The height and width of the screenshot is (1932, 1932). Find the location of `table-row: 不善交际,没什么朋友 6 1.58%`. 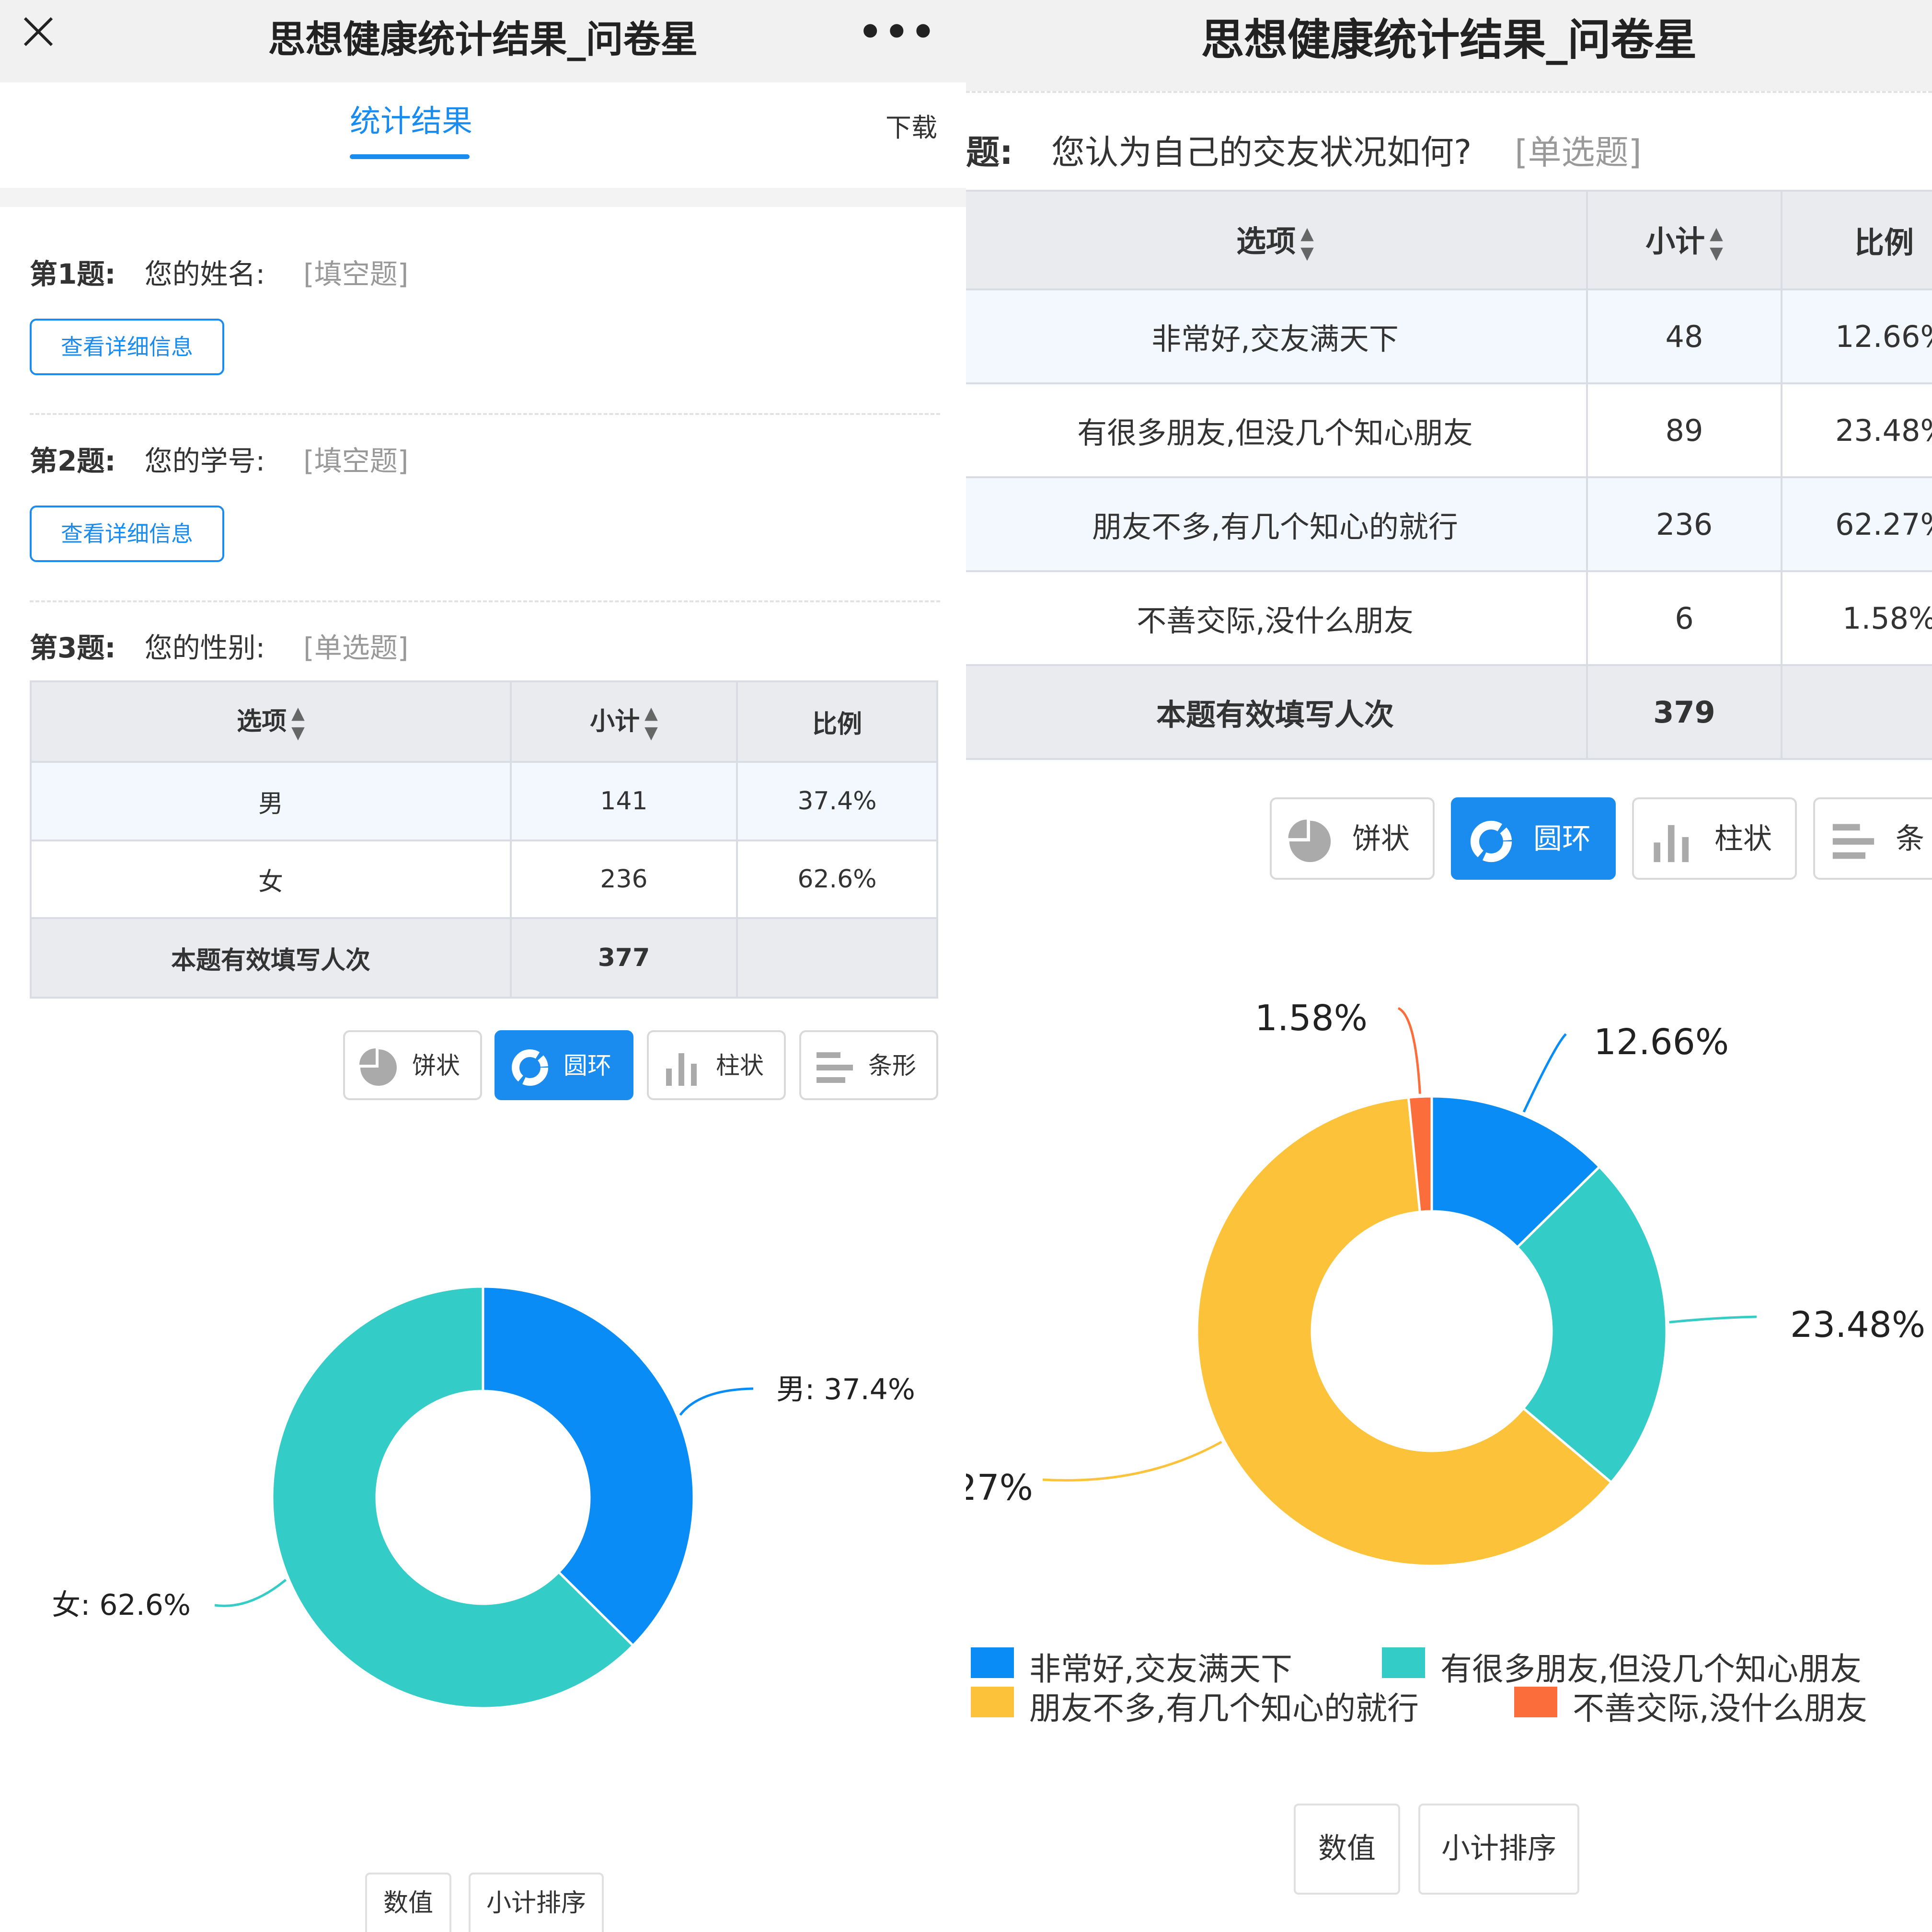

table-row: 不善交际,没什么朋友 6 1.58% is located at coordinates (1449, 618).